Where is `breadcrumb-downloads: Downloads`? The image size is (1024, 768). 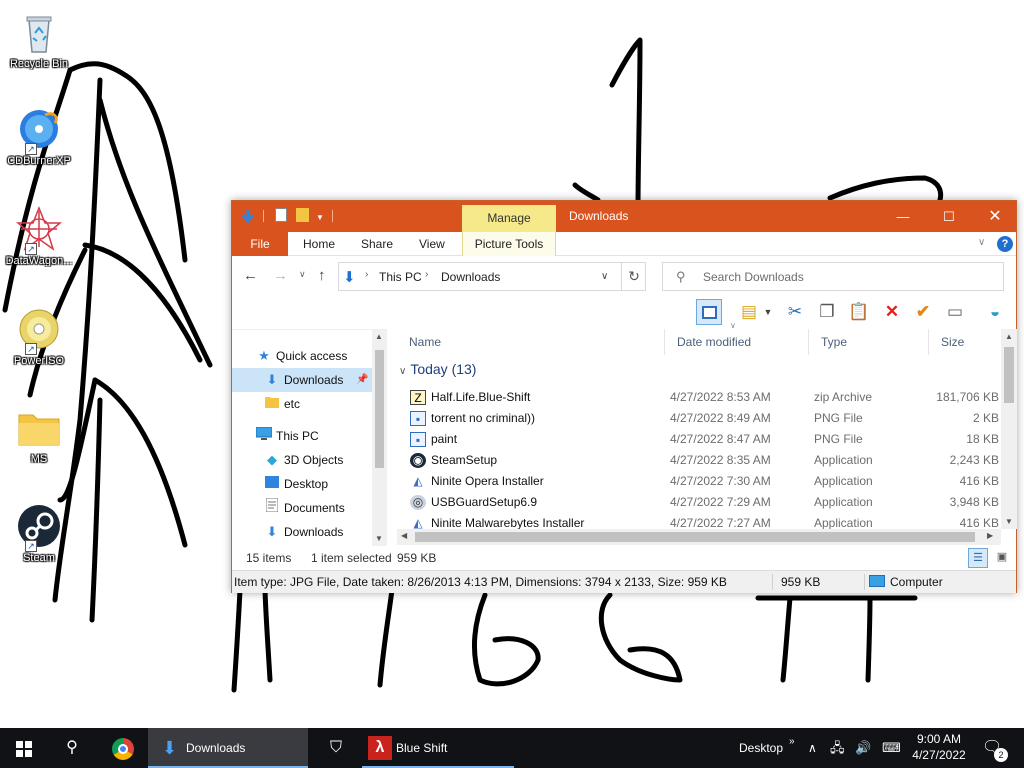 breadcrumb-downloads: Downloads is located at coordinates (470, 277).